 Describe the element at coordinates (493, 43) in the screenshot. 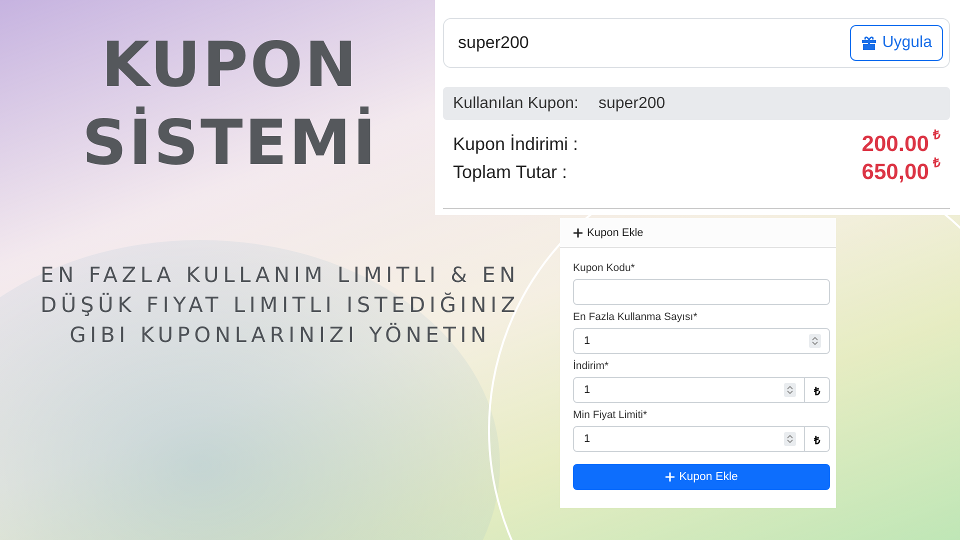

I see `field-value: super200` at that location.